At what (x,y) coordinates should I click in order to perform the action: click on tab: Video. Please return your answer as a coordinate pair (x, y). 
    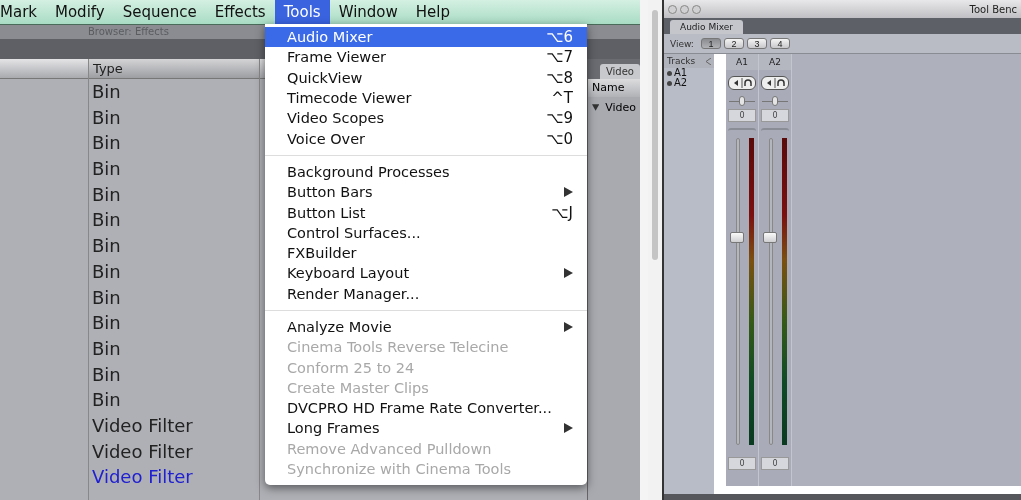
    Looking at the image, I should click on (619, 71).